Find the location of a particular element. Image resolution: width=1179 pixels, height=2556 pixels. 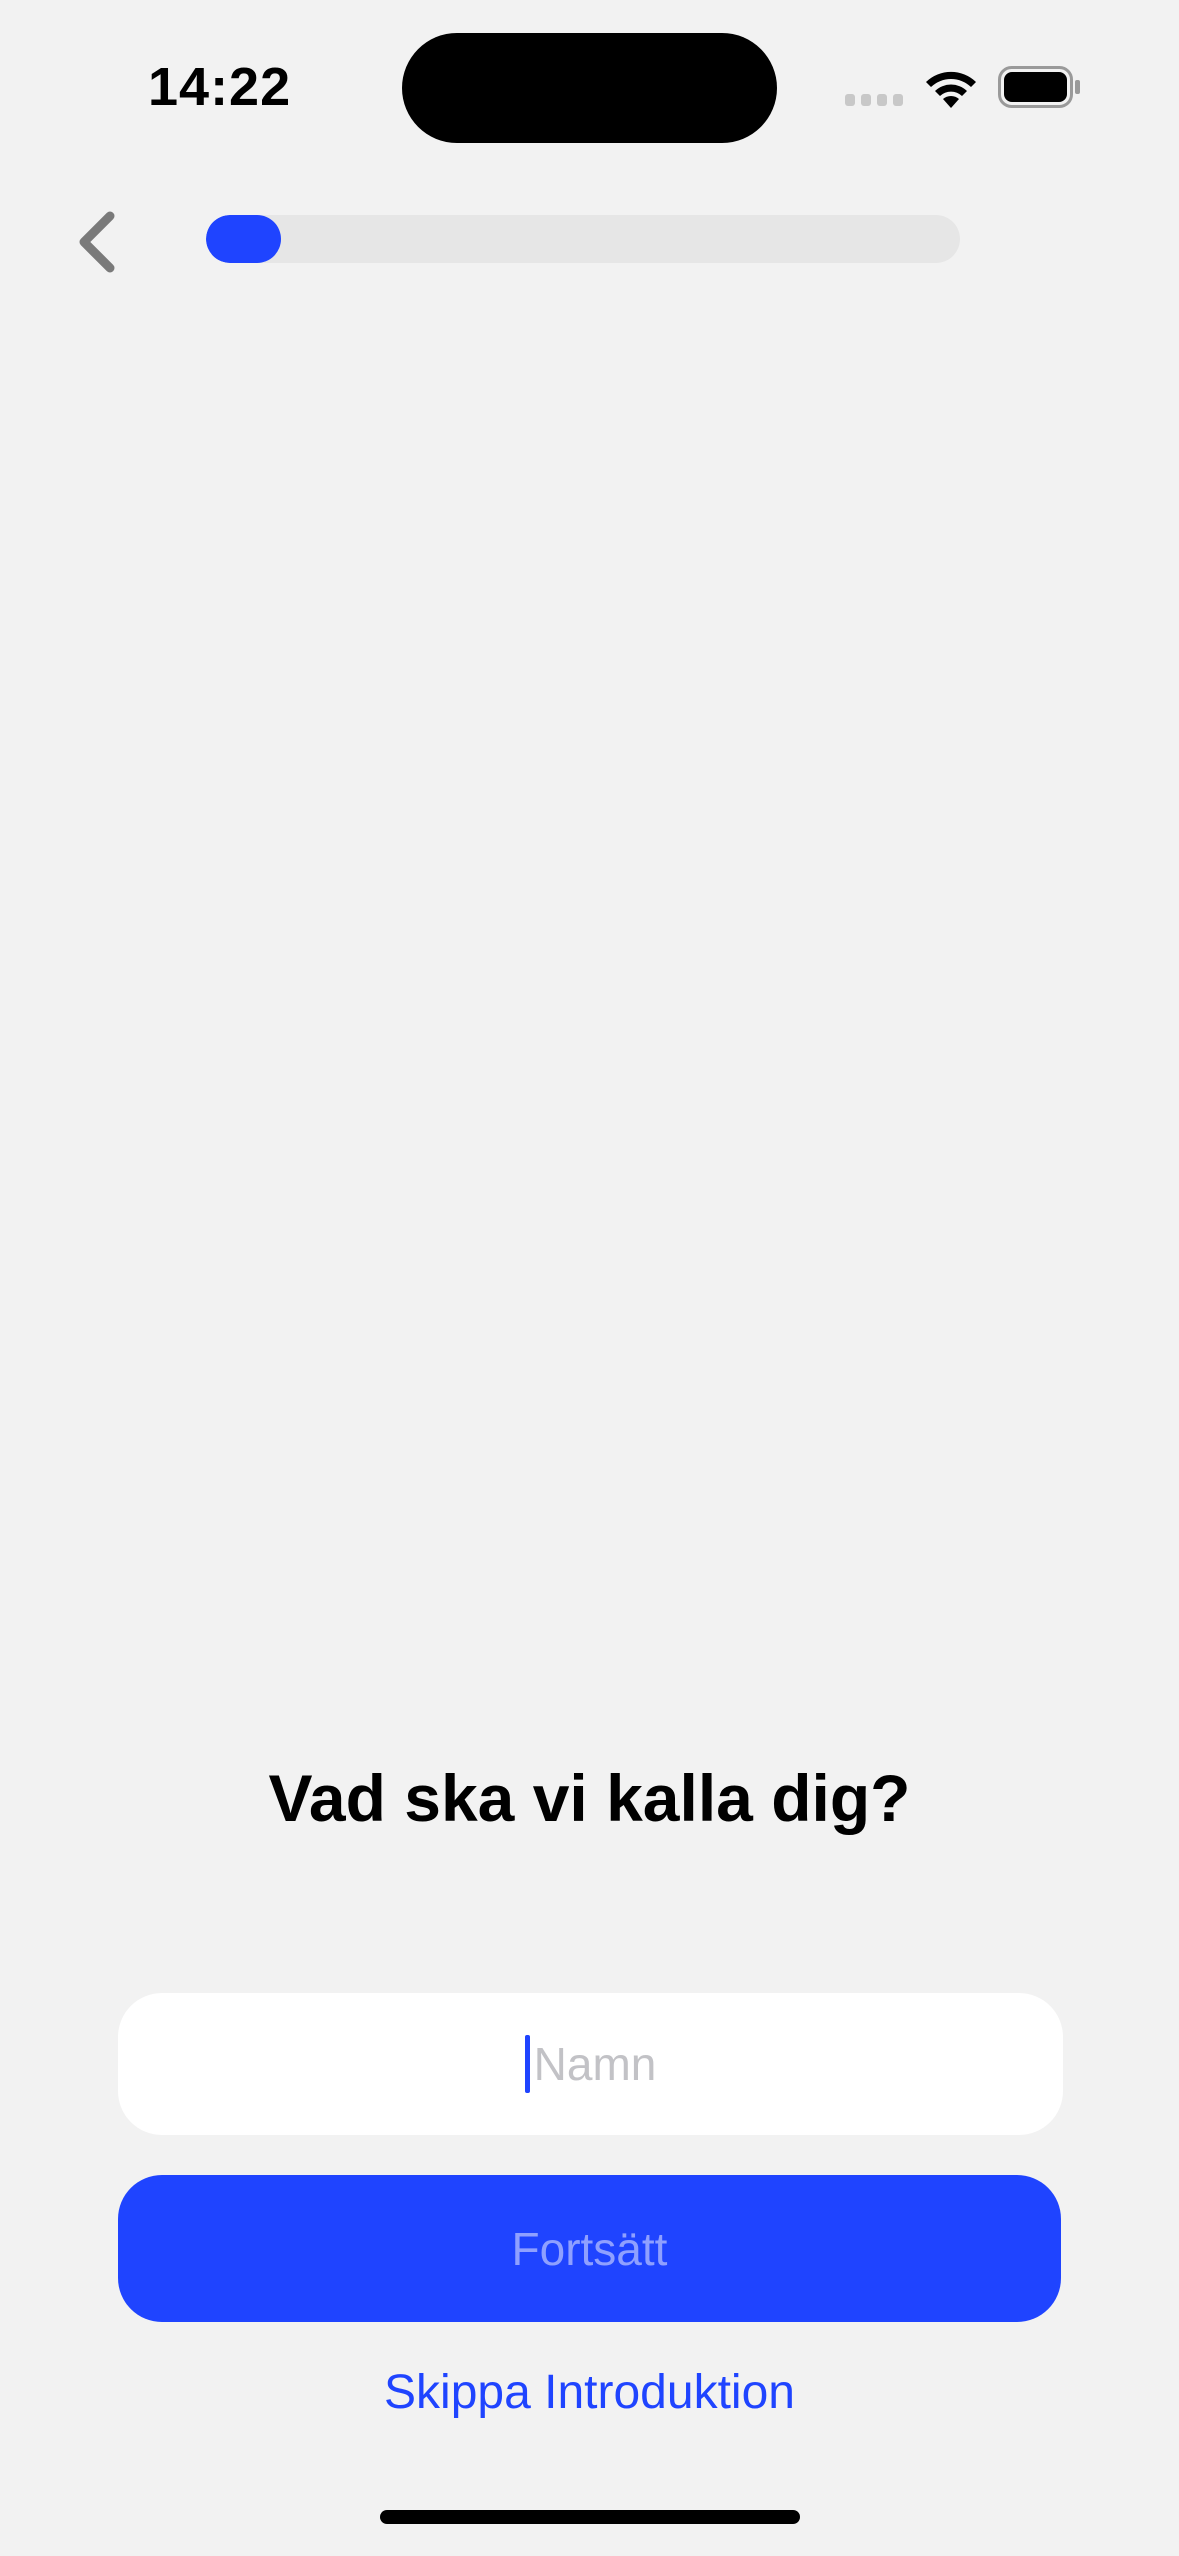

status-bar: 14:22 is located at coordinates (589, 90).